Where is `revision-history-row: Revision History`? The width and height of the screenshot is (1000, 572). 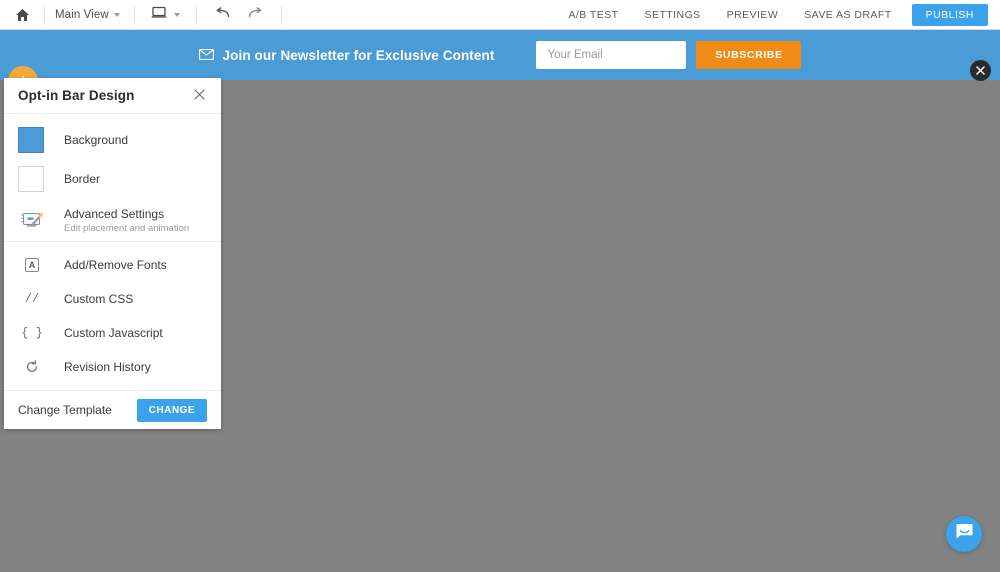 revision-history-row: Revision History is located at coordinates (112, 367).